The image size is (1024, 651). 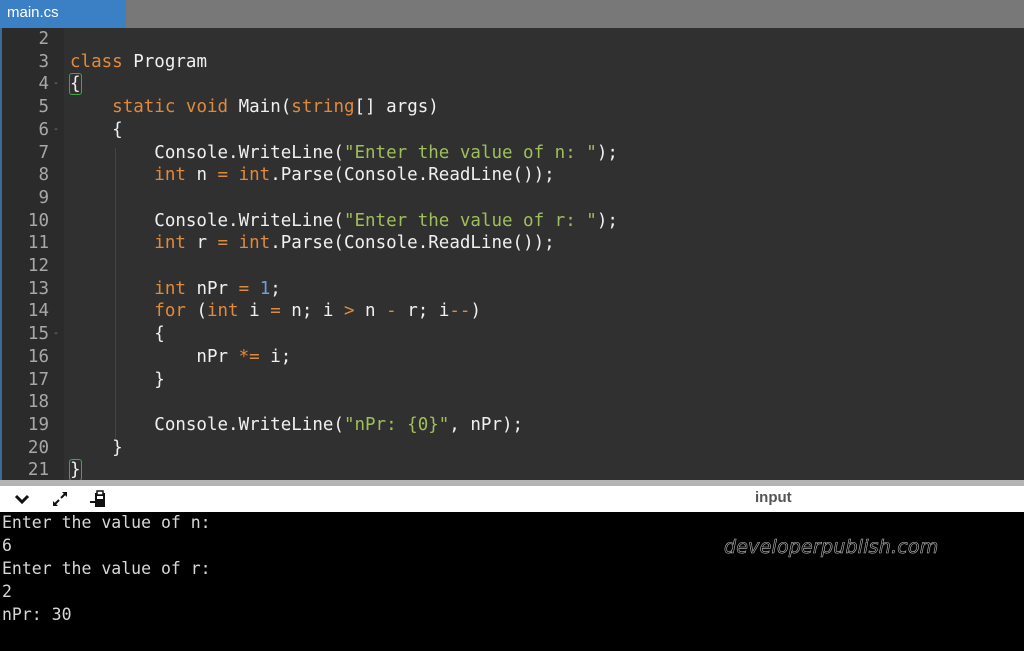 What do you see at coordinates (43, 175) in the screenshot?
I see `line-number: 8` at bounding box center [43, 175].